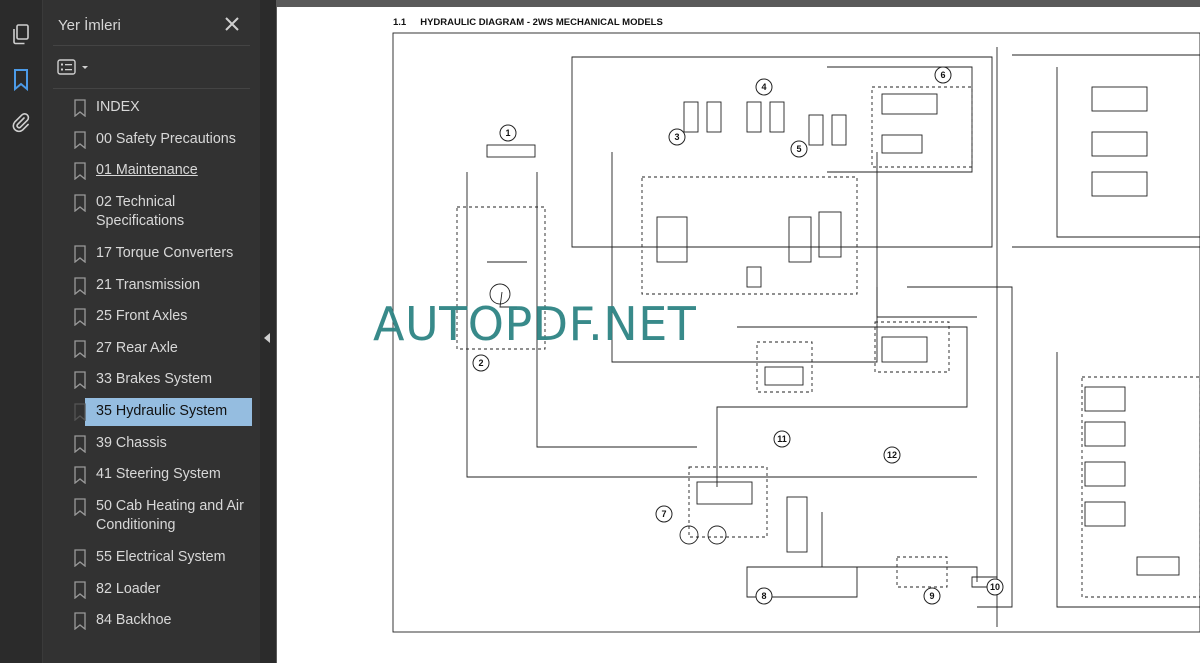 This screenshot has height=663, width=1200. Describe the element at coordinates (165, 252) in the screenshot. I see `bookmark-label: 17 Torque Converters` at that location.